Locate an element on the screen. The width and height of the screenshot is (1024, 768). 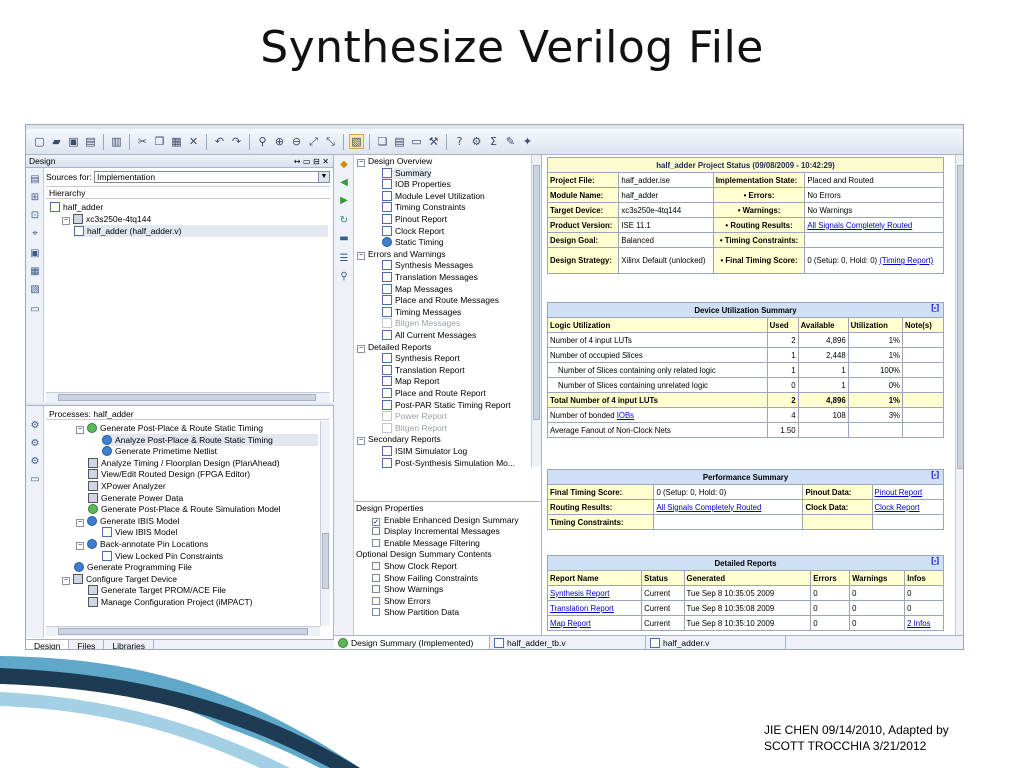
process-item: Generate Primetime Netlist is located at coordinates (210, 451).